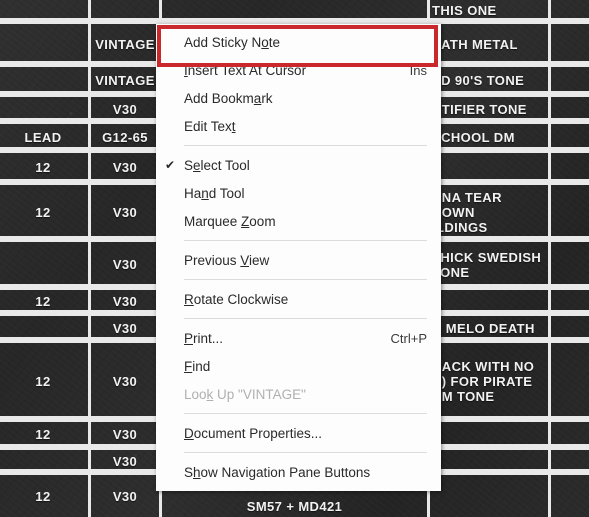 The width and height of the screenshot is (589, 517). What do you see at coordinates (549, 258) in the screenshot?
I see `table-column-divider` at bounding box center [549, 258].